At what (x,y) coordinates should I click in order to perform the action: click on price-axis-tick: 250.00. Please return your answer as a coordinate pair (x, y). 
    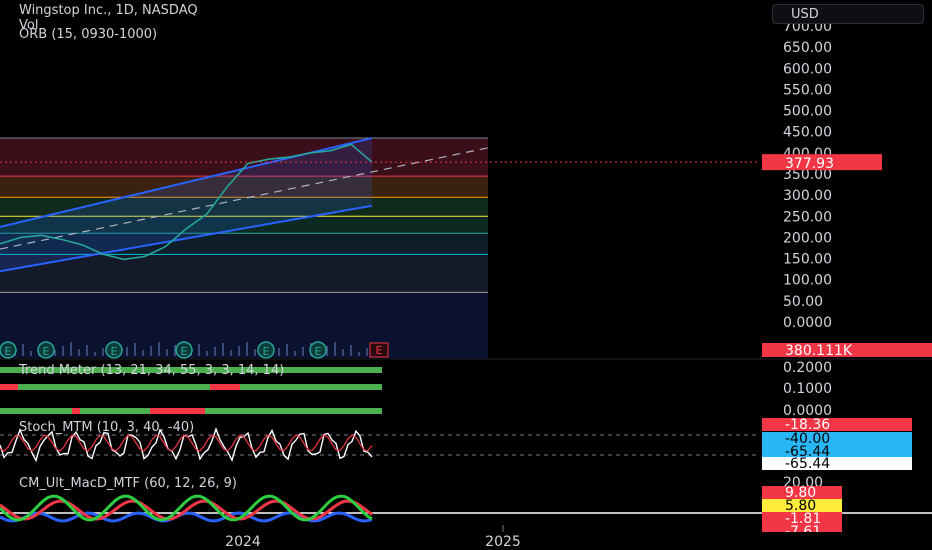
    Looking at the image, I should click on (807, 217).